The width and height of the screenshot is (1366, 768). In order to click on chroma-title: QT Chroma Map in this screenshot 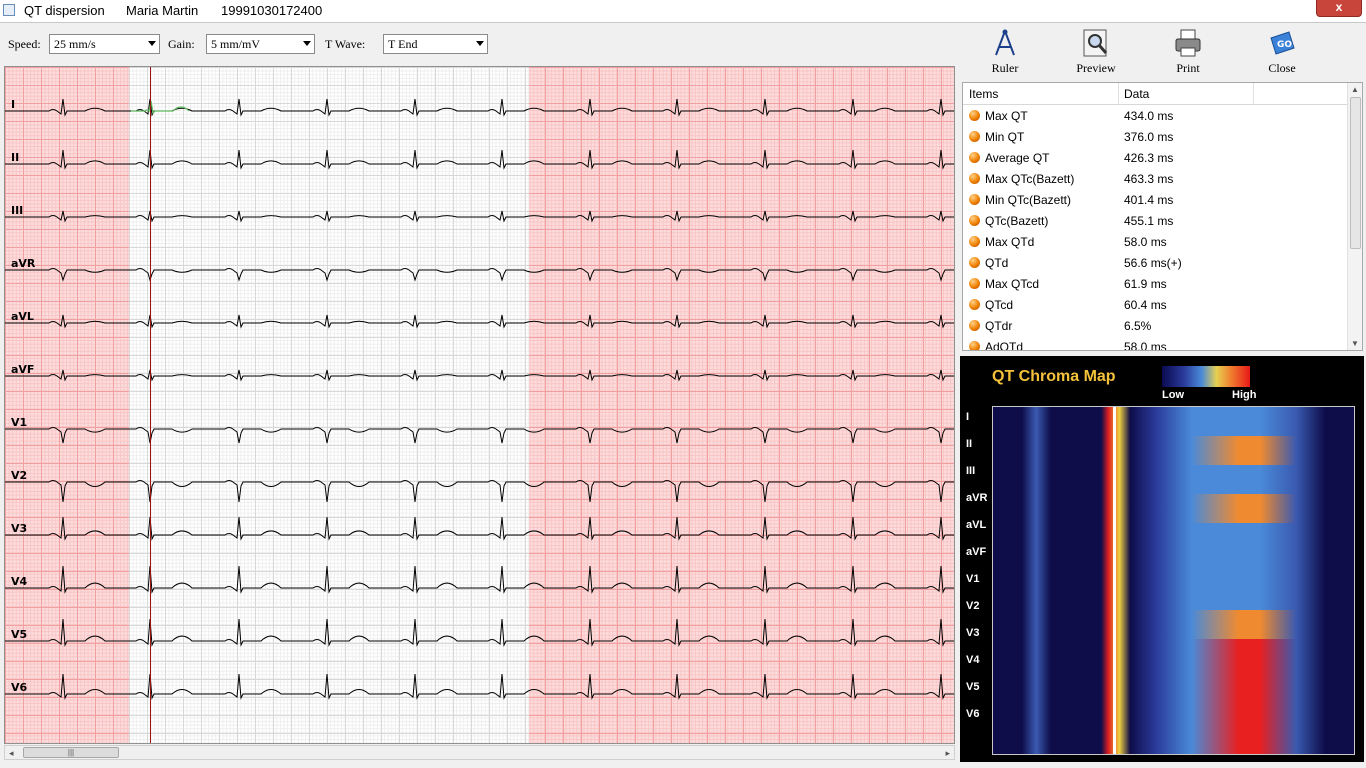, I will do `click(1054, 376)`.